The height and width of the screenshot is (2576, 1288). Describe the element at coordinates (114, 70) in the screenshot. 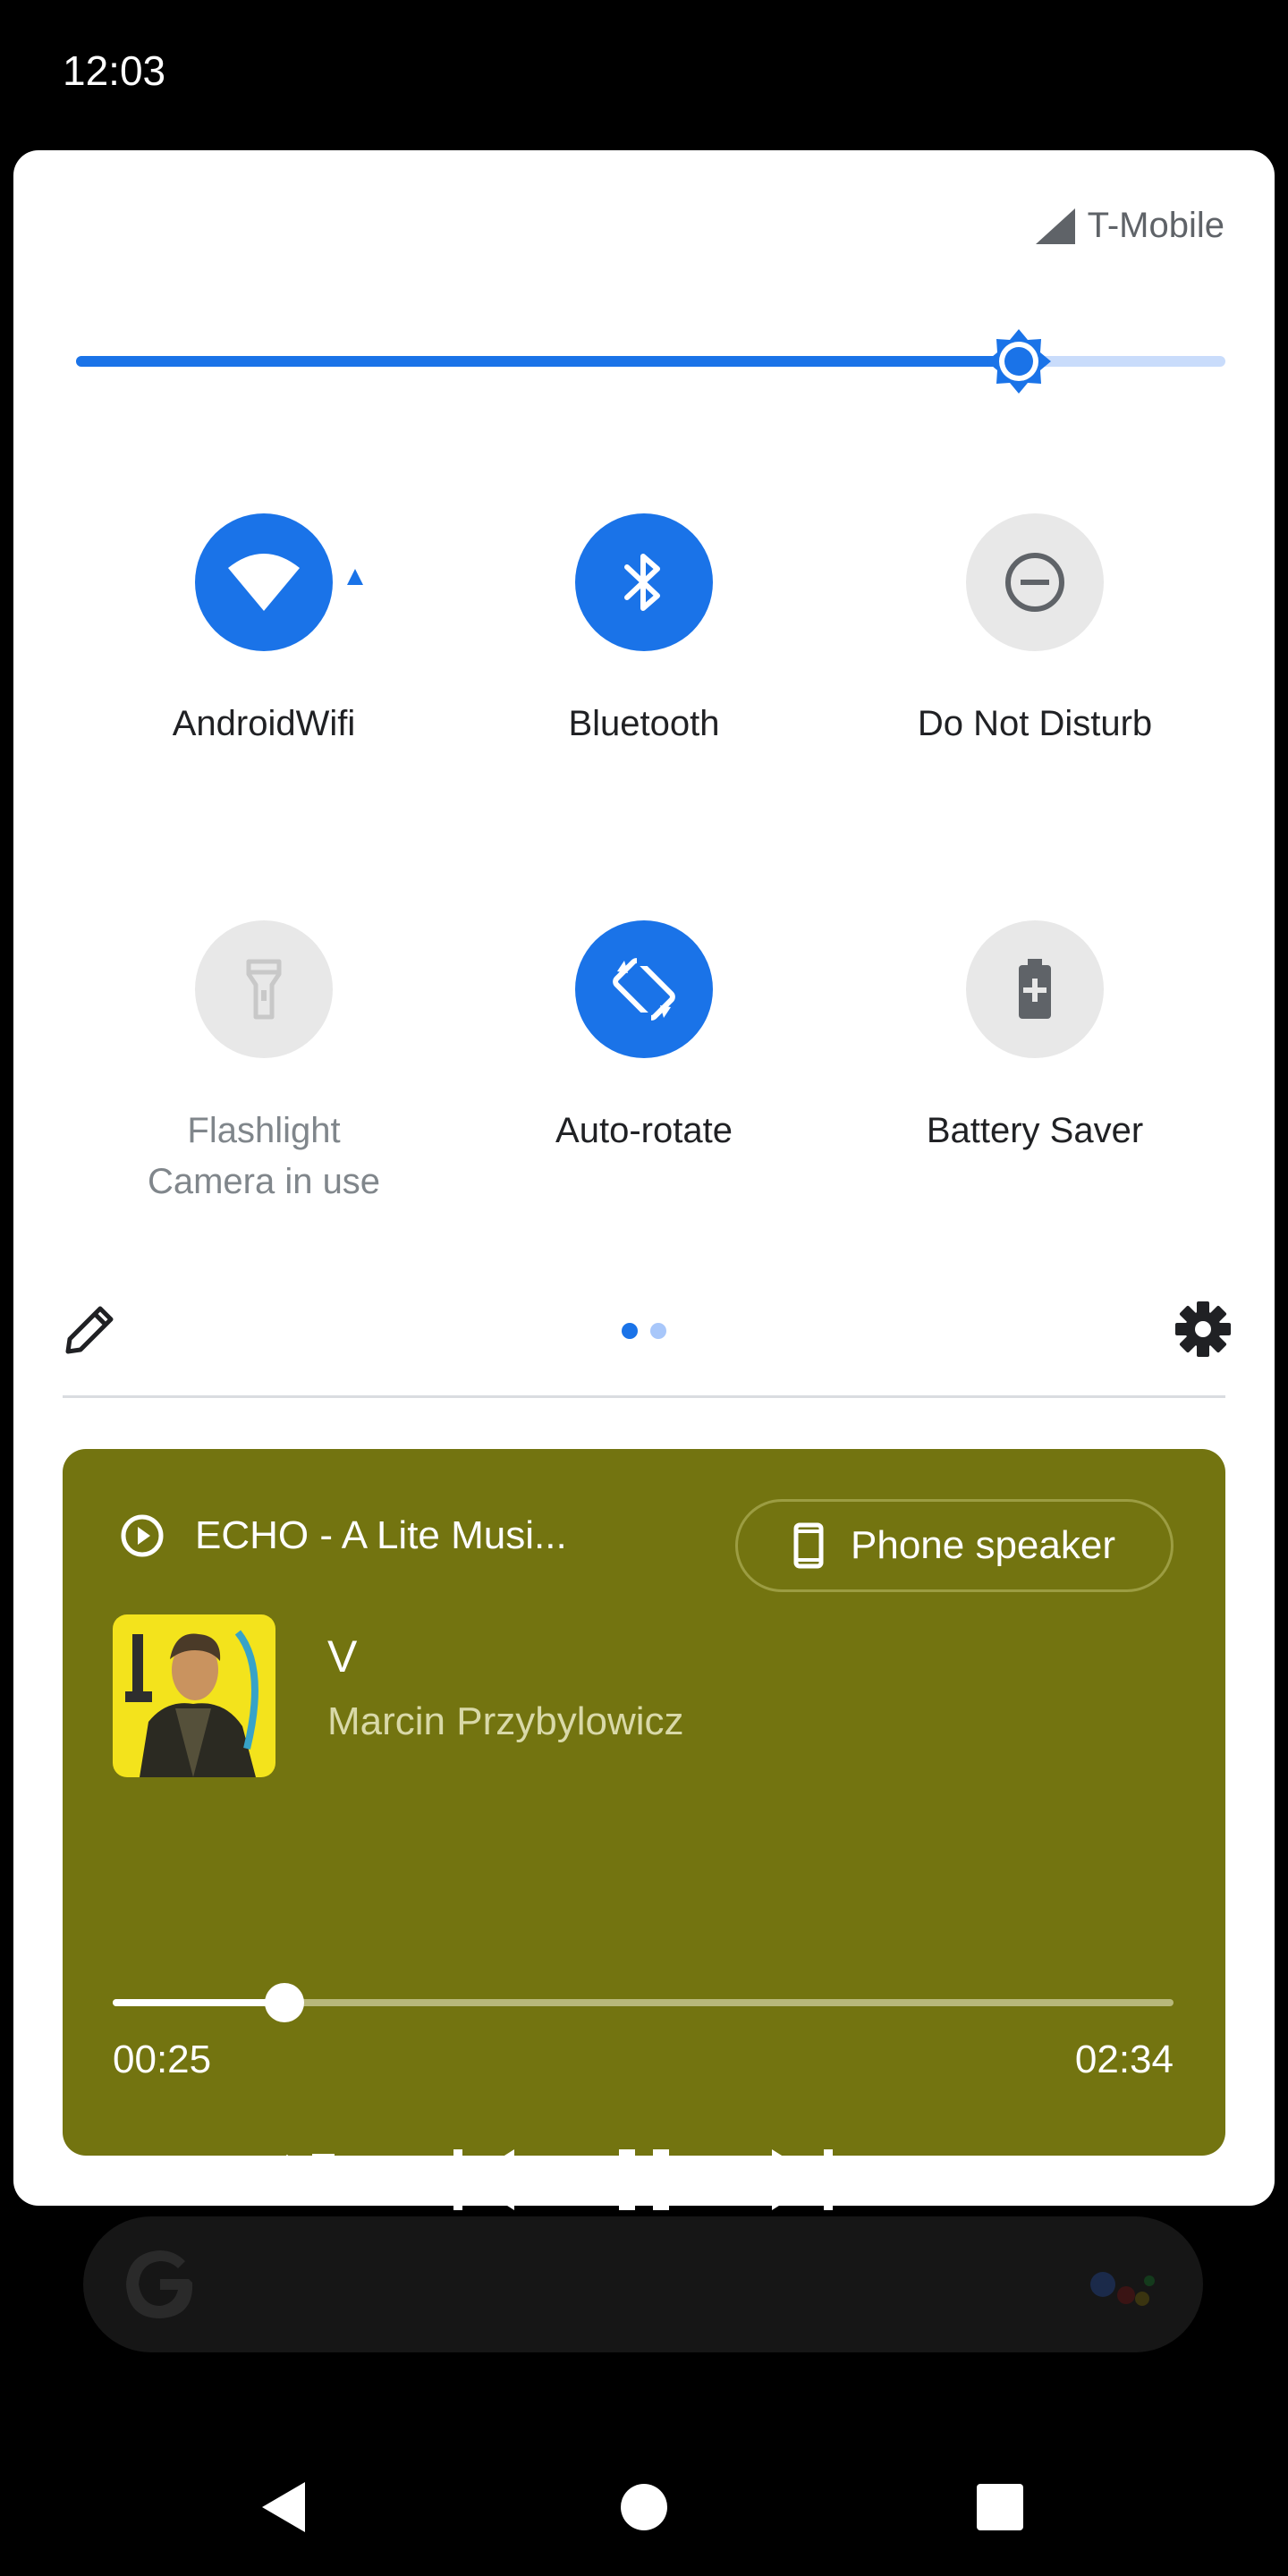

I see `clock: 12:03` at that location.